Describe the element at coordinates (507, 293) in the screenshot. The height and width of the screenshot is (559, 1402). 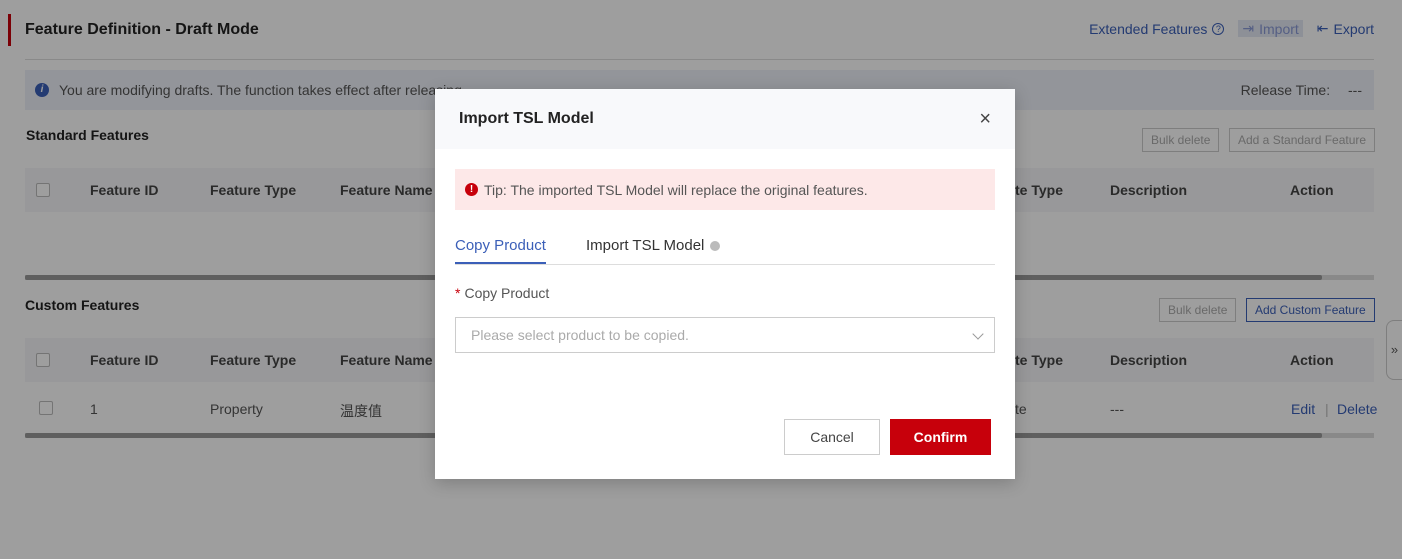
I see `copy-product-label-text: Copy Product` at that location.